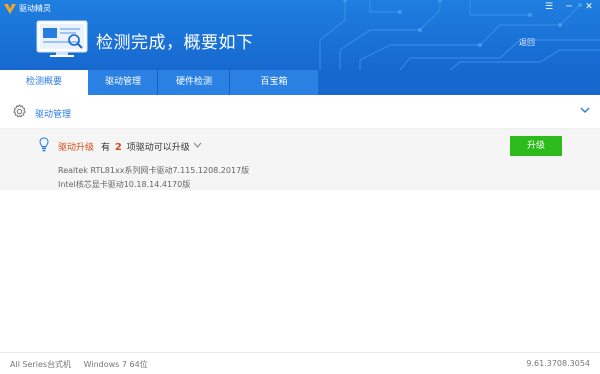 The width and height of the screenshot is (600, 374). I want to click on upgrade-label: 驱动升级, so click(76, 148).